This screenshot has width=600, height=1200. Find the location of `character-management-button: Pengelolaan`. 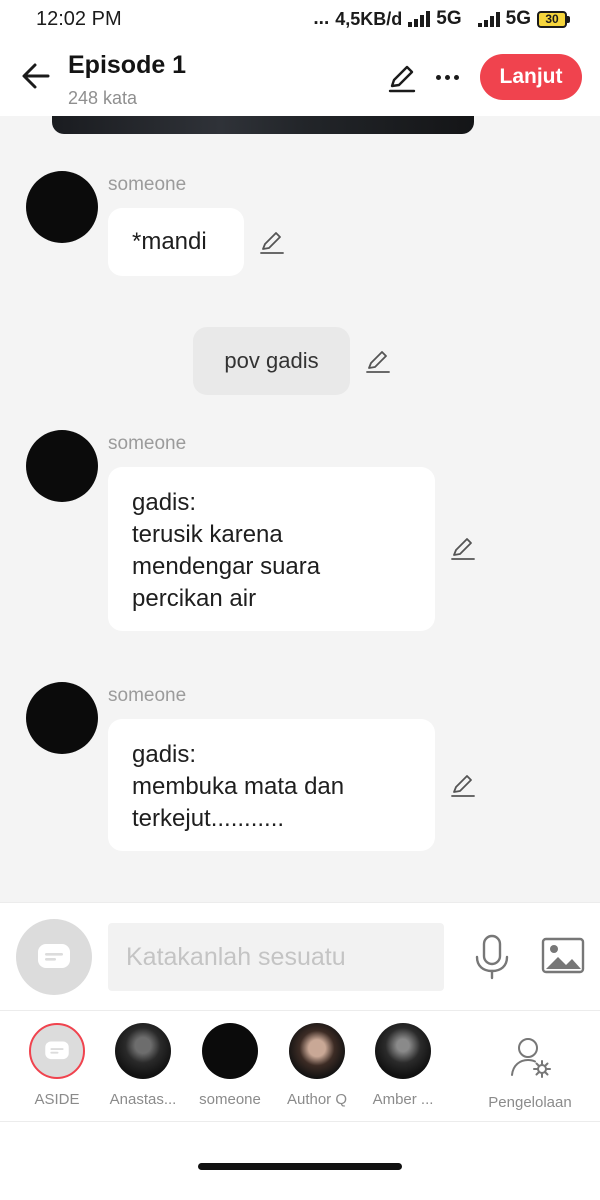

character-management-button: Pengelolaan is located at coordinates (530, 1073).